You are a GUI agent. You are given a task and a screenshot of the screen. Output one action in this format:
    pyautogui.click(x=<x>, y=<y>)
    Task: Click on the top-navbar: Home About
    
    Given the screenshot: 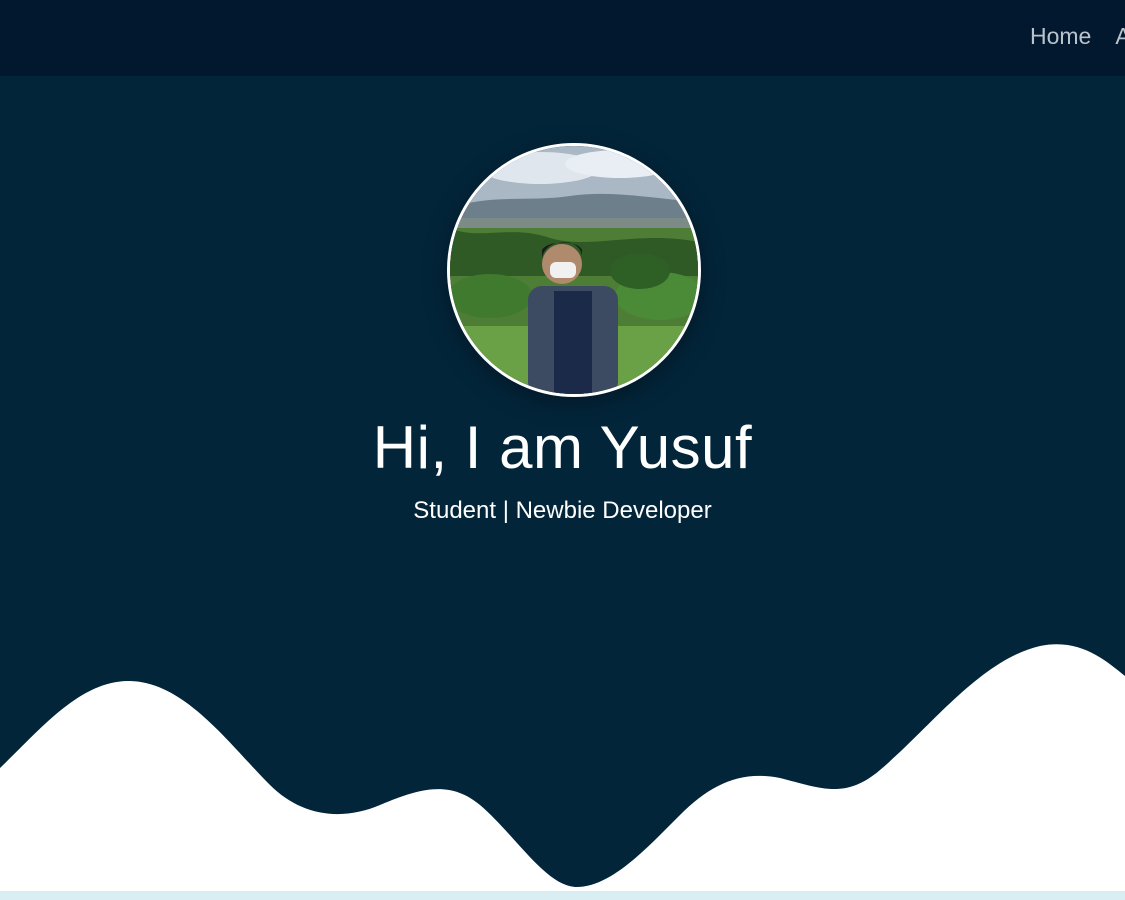 What is the action you would take?
    pyautogui.click(x=562, y=38)
    